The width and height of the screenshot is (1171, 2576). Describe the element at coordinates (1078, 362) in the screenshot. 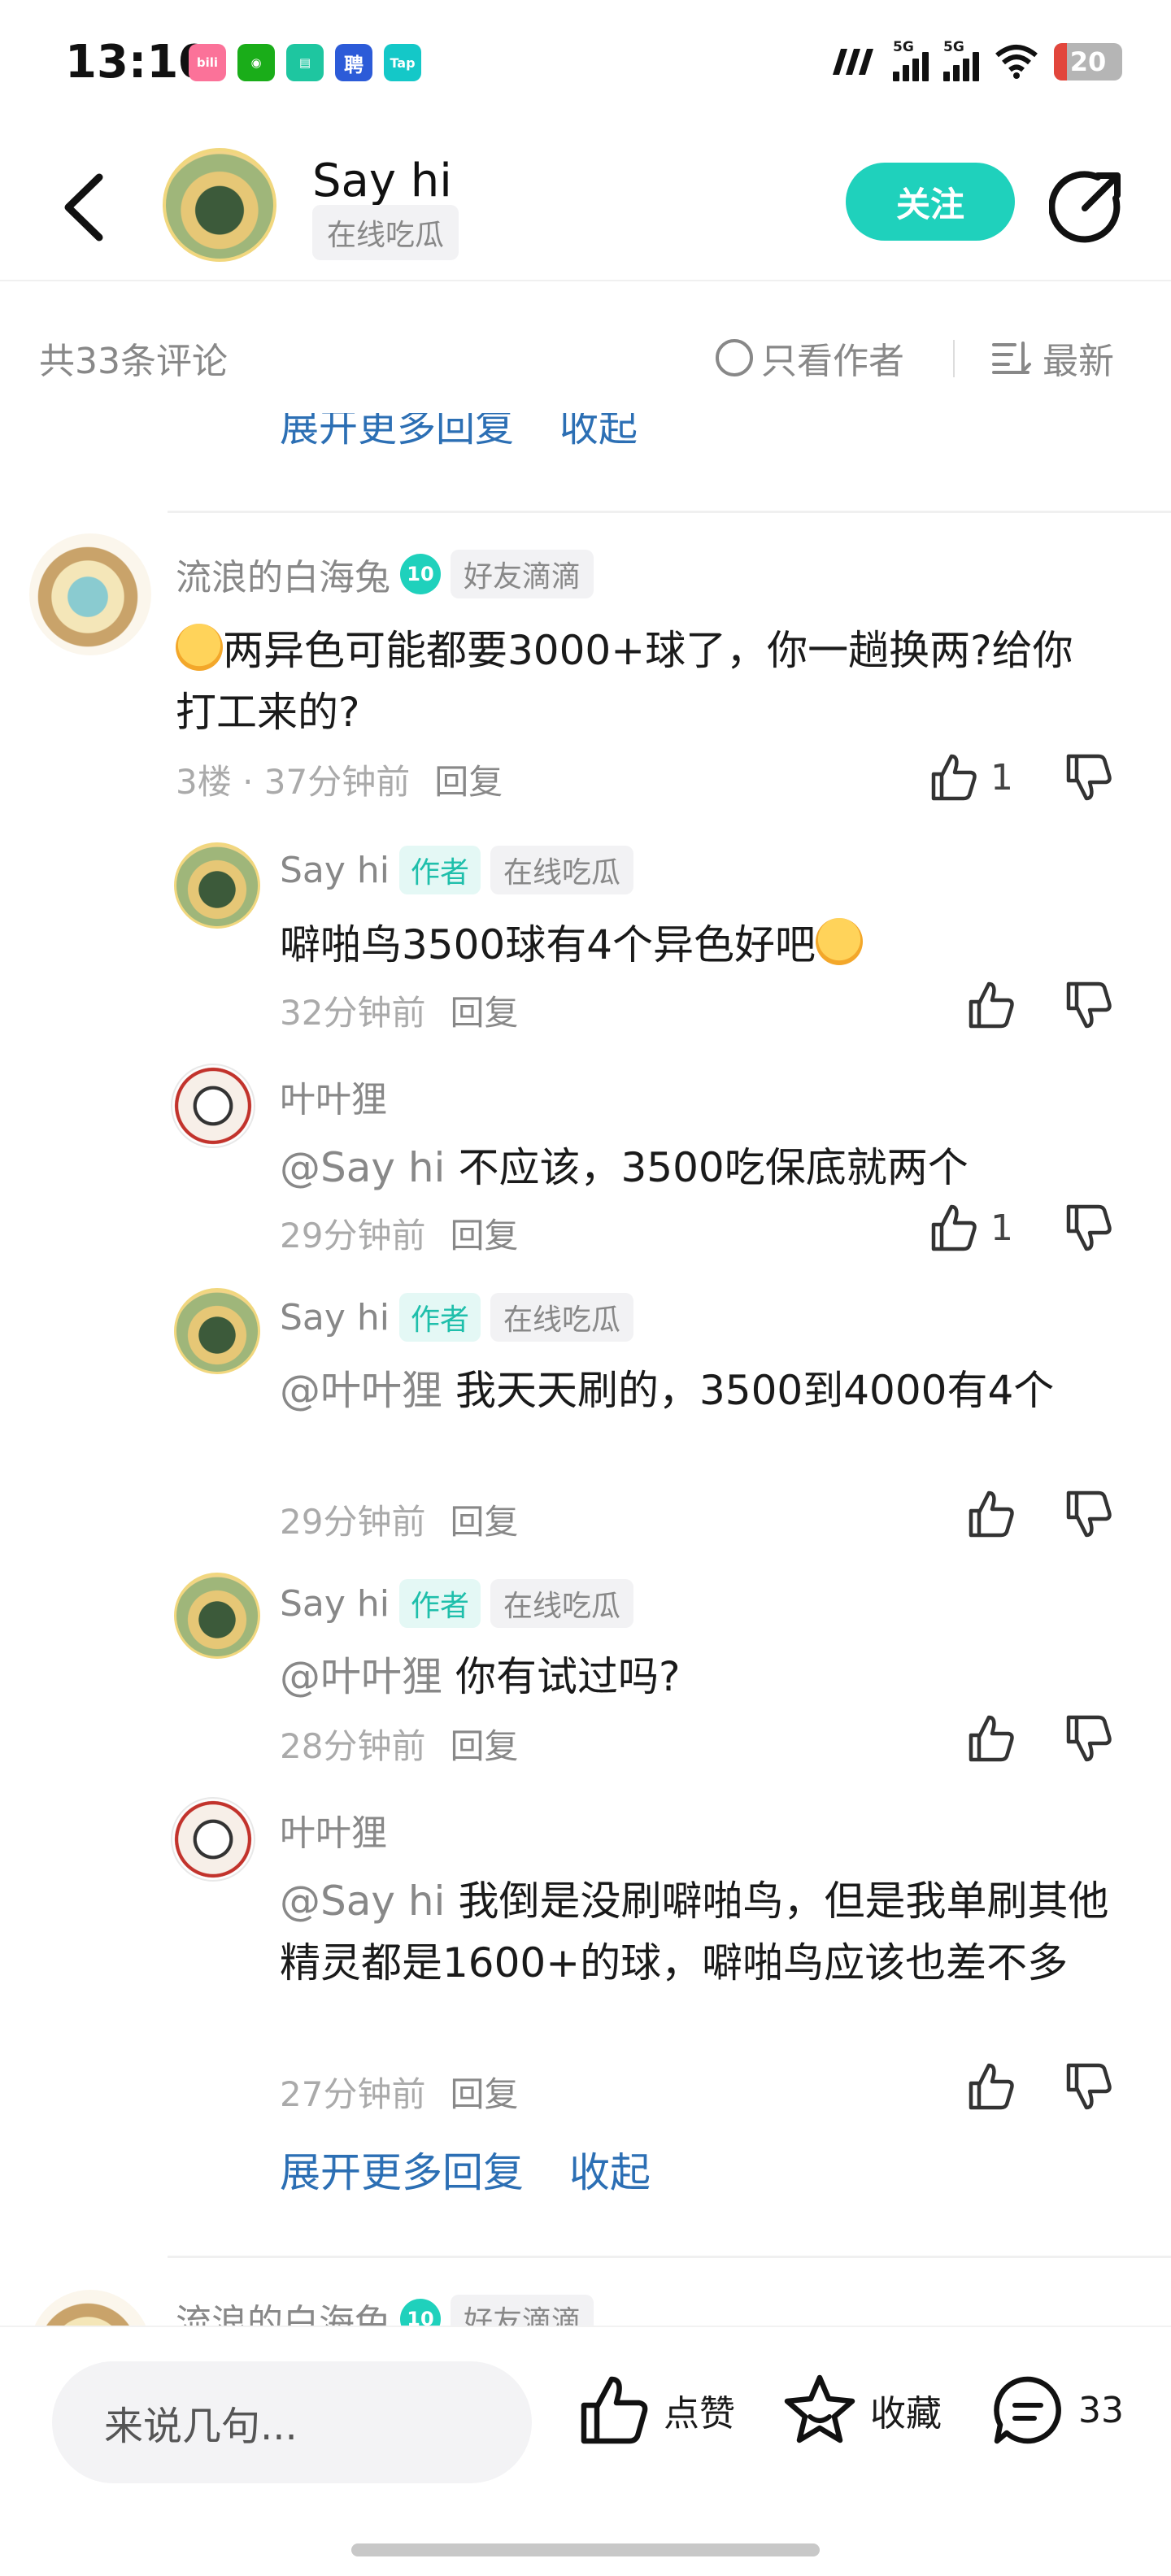

I see `sort-label: 最新` at that location.